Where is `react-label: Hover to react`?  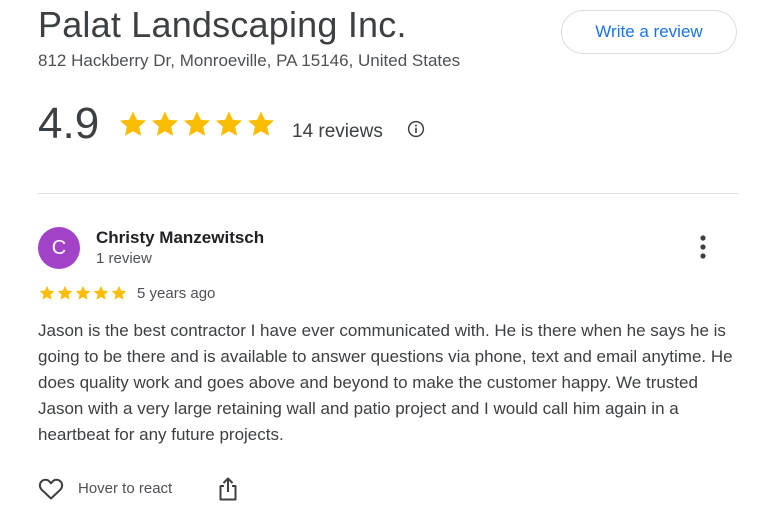
react-label: Hover to react is located at coordinates (125, 488).